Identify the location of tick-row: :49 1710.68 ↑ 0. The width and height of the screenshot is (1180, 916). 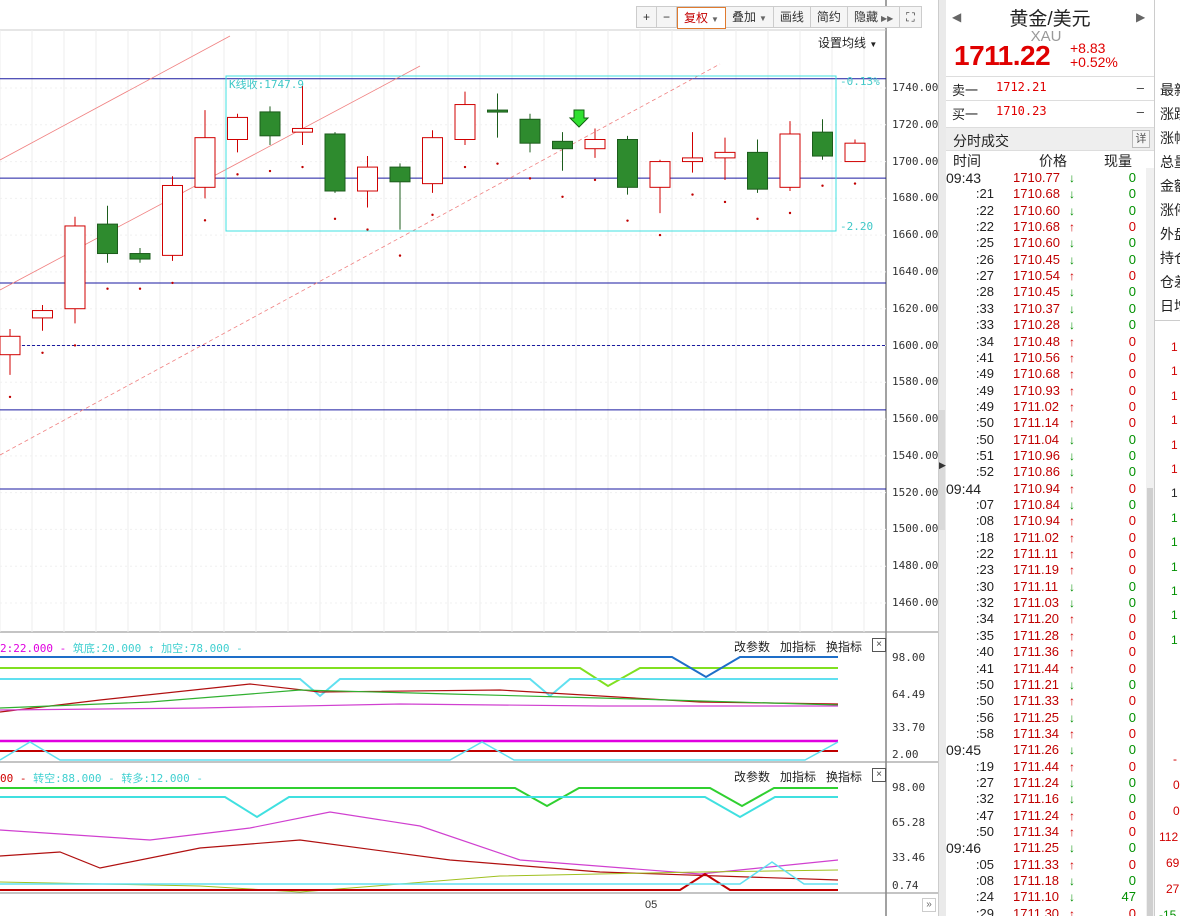
(1046, 374).